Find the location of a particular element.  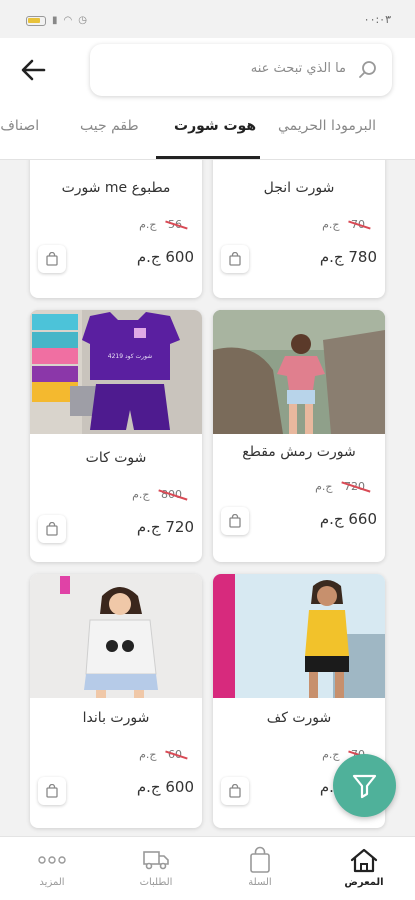

nav-cart: السلة is located at coordinates (260, 866).